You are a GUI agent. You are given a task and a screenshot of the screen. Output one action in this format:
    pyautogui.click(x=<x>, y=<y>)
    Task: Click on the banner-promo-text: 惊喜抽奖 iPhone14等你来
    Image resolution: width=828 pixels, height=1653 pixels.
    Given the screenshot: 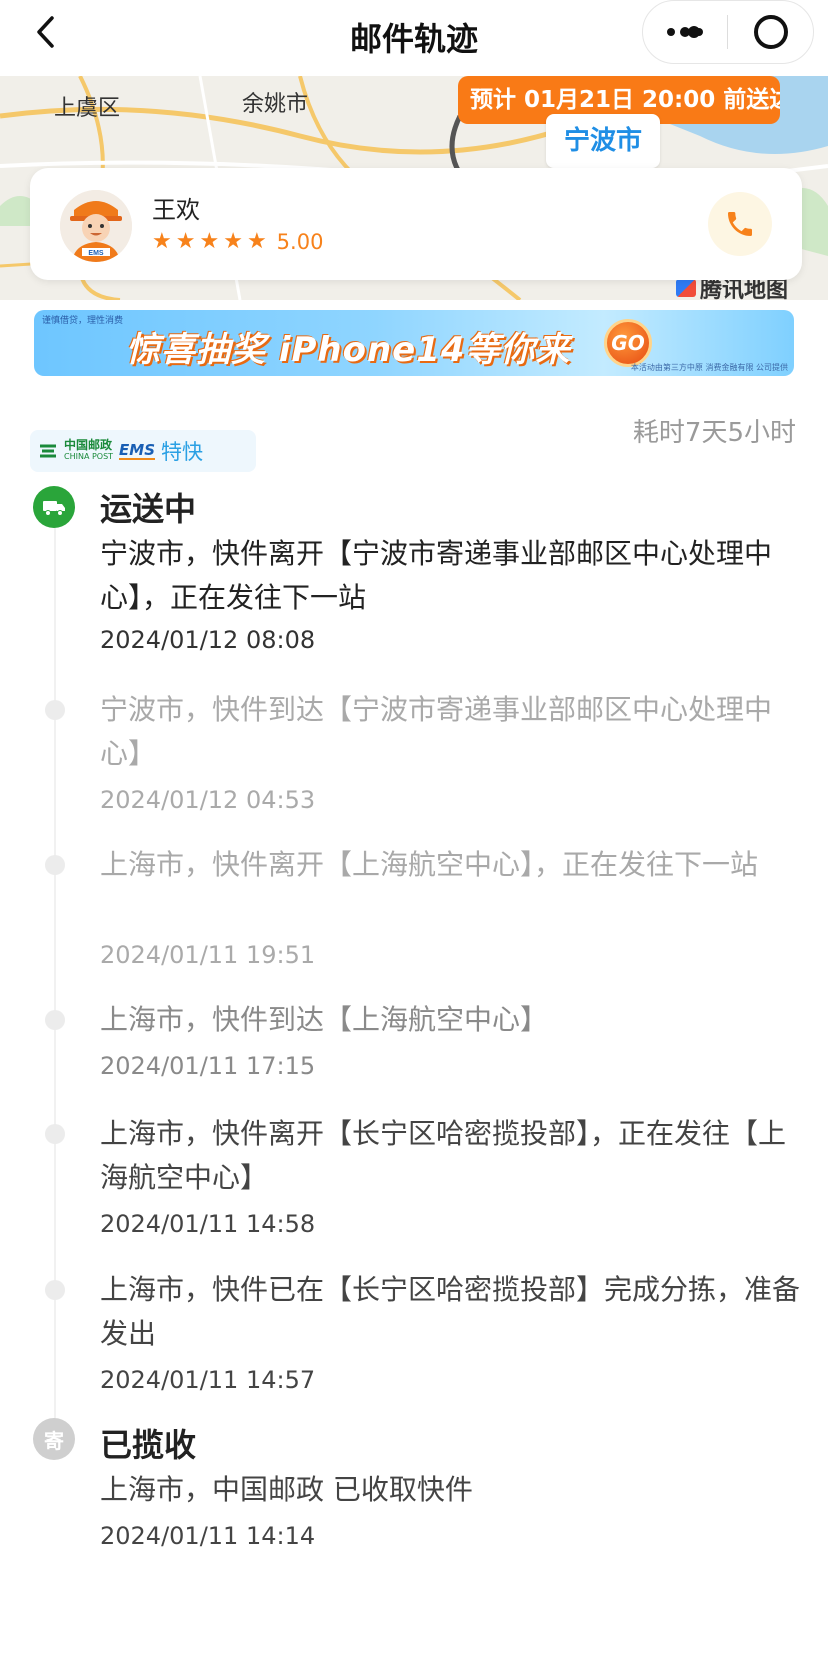 What is the action you would take?
    pyautogui.click(x=348, y=350)
    